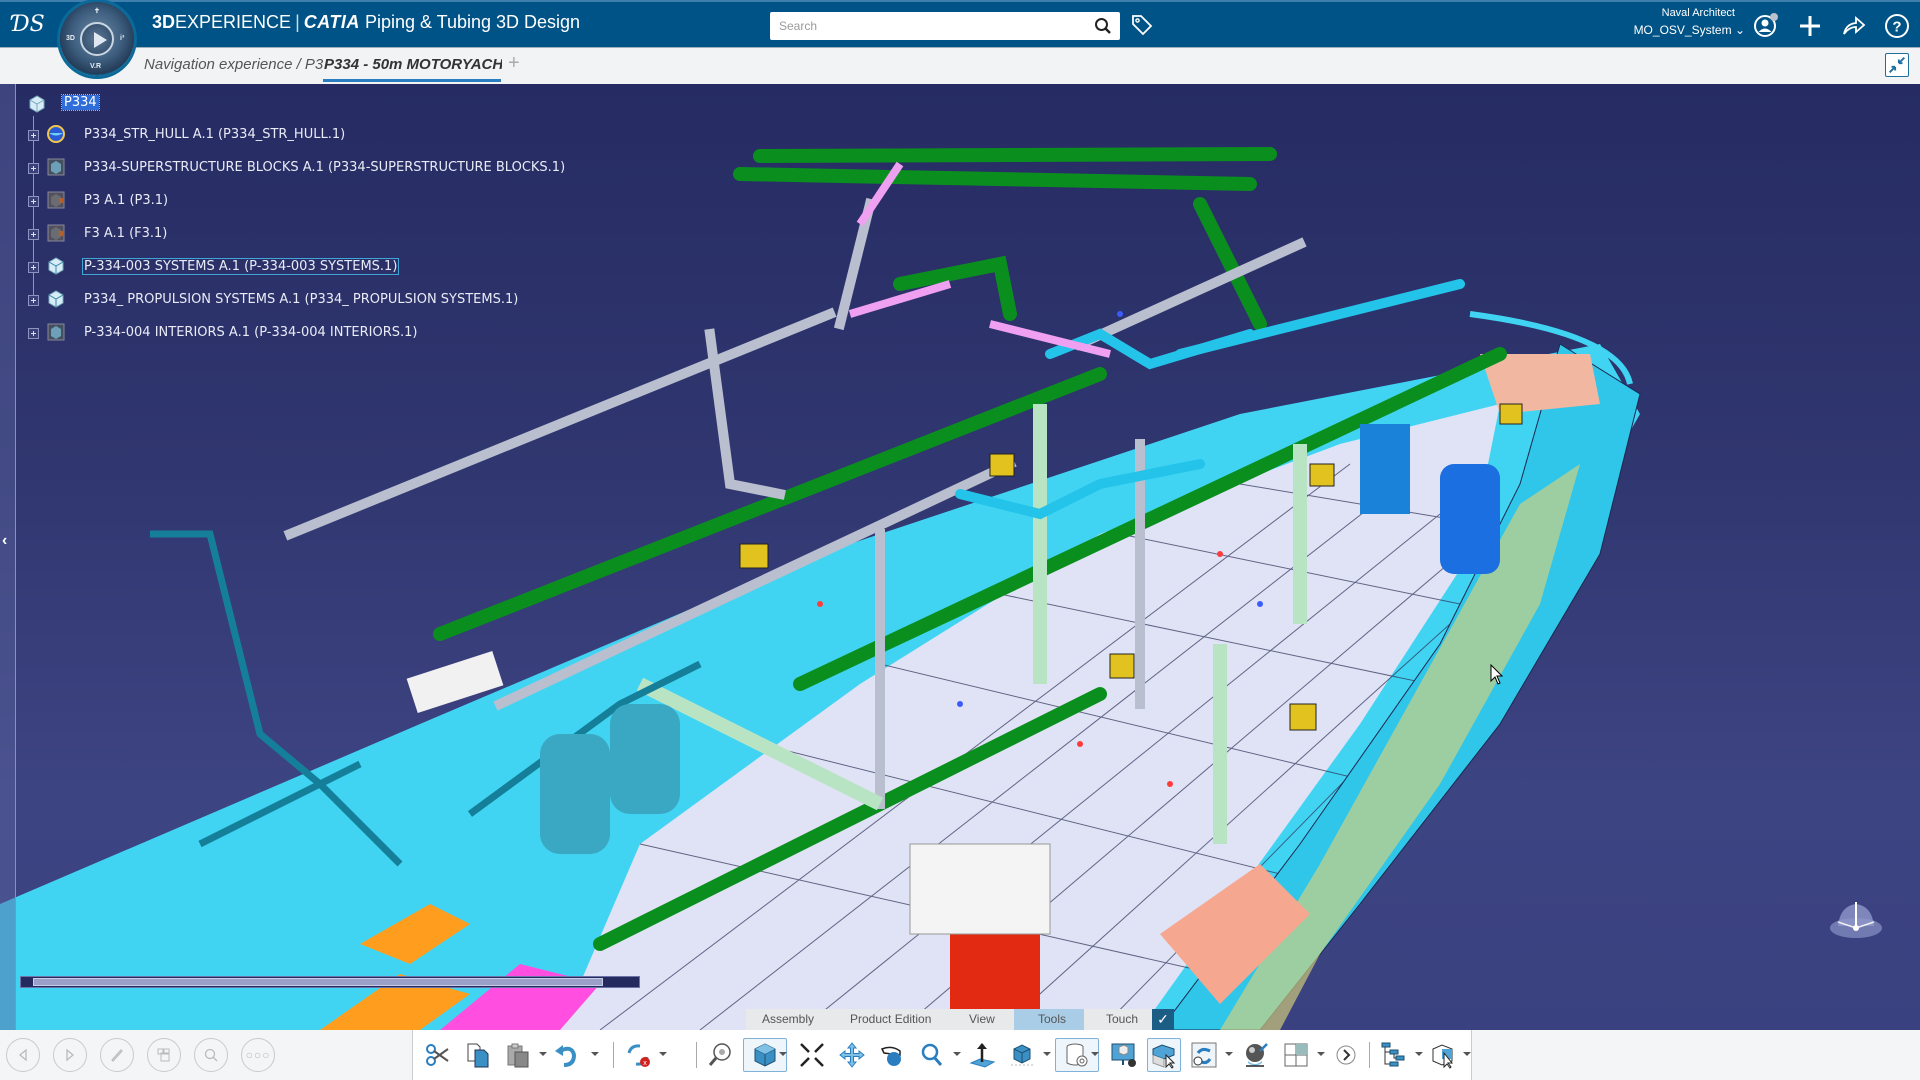  I want to click on share-icon, so click(1854, 26).